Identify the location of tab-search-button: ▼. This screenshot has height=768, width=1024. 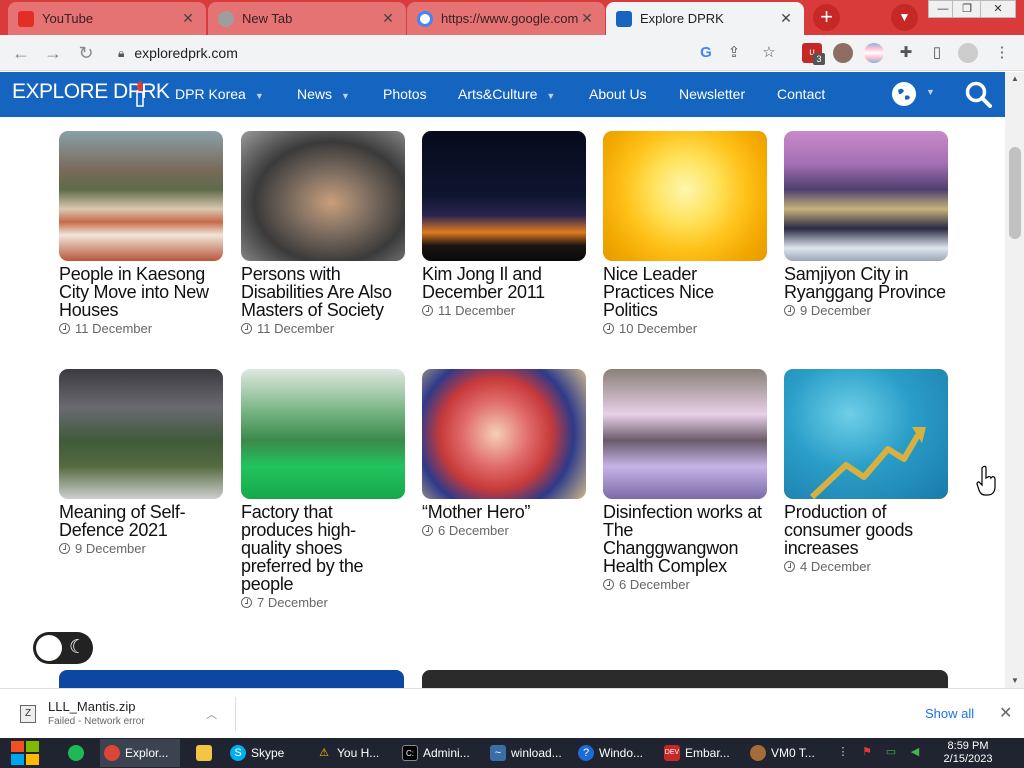
(904, 17).